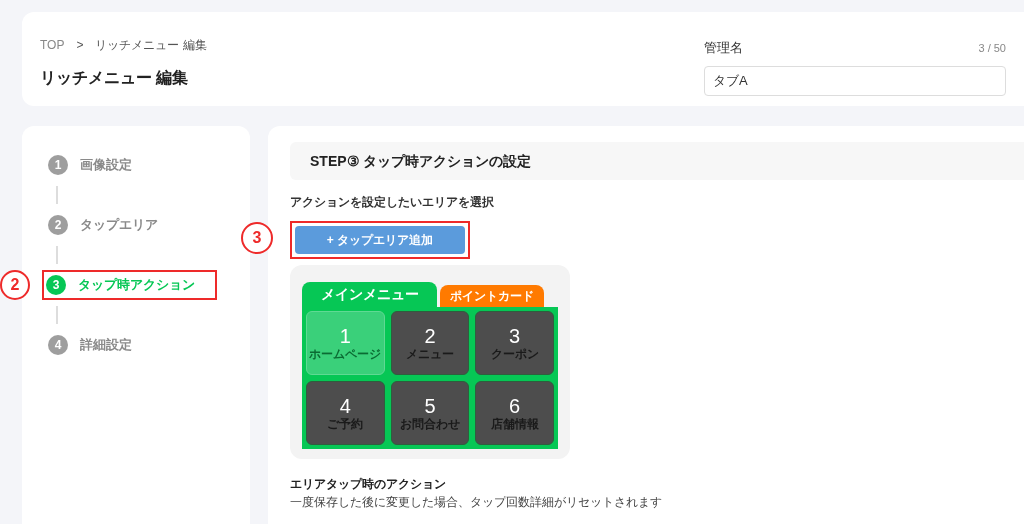 The height and width of the screenshot is (524, 1024). I want to click on section-title: STEP③ タップ時アクションの設定, so click(421, 161).